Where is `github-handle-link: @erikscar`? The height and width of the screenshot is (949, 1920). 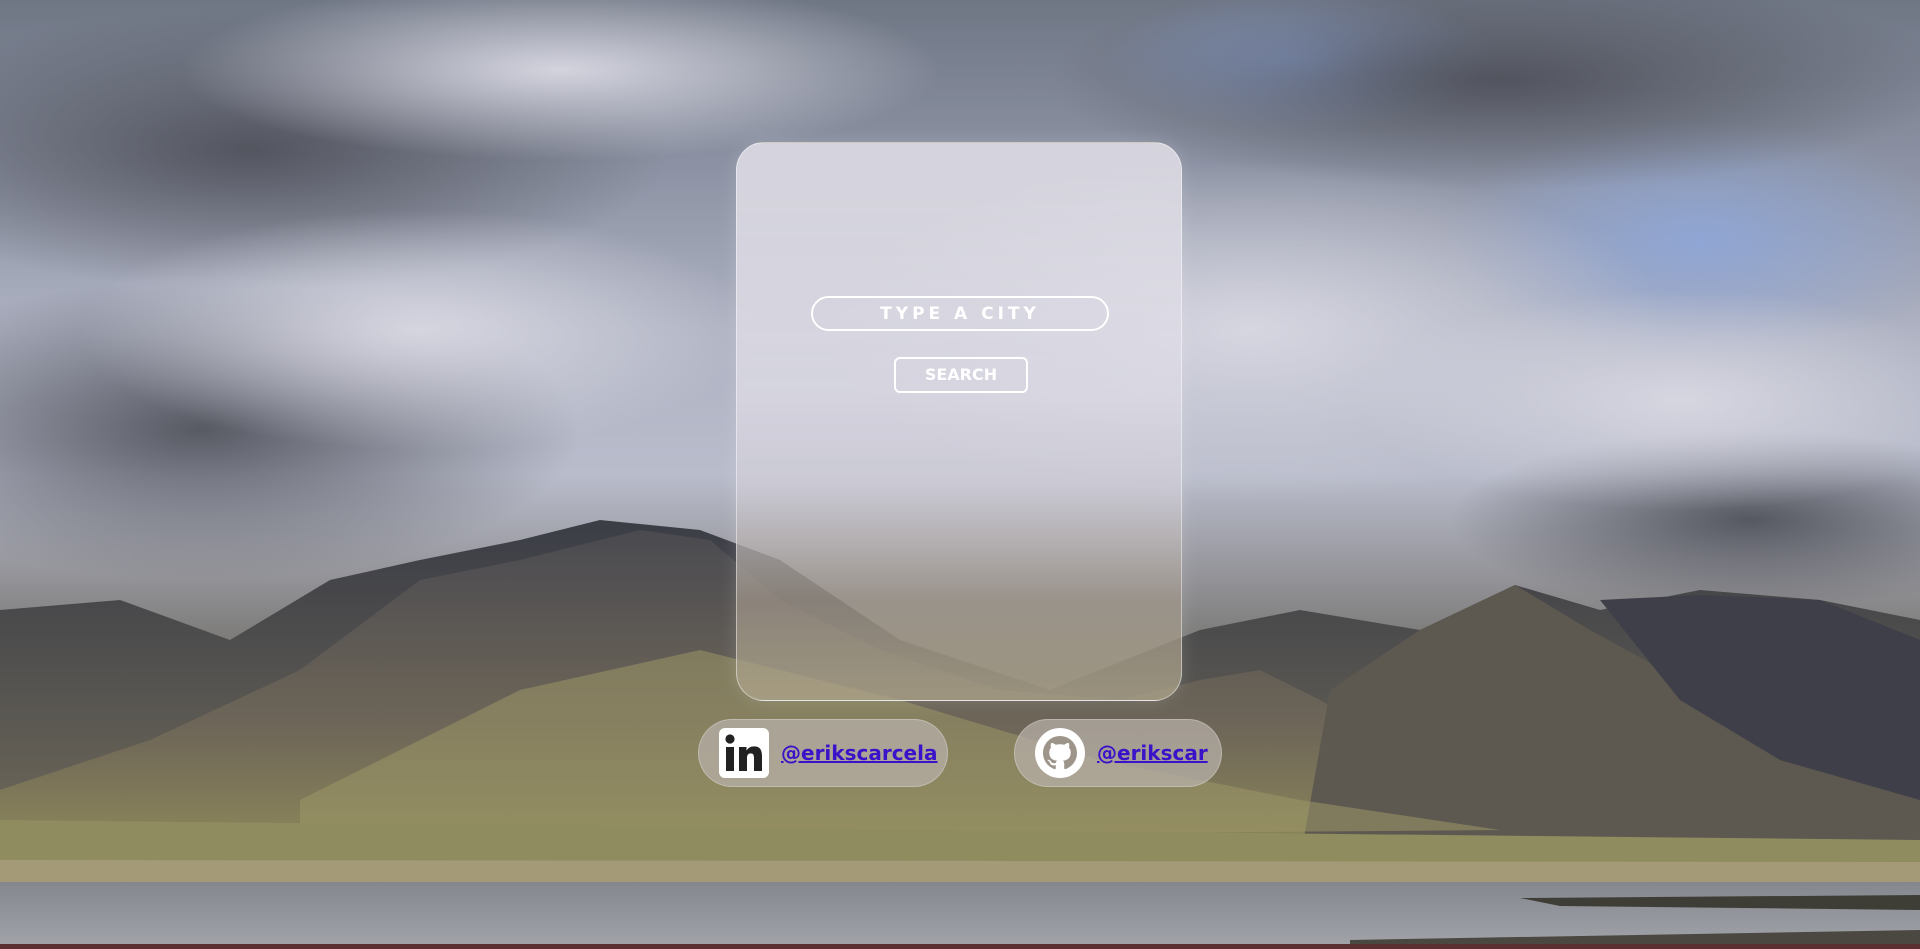
github-handle-link: @erikscar is located at coordinates (1152, 753).